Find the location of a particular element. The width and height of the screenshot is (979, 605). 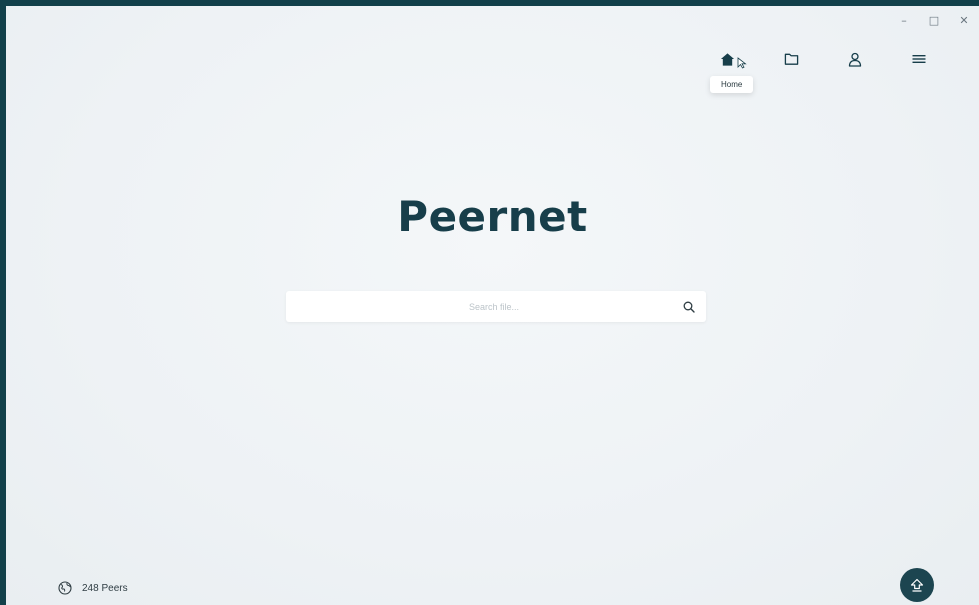

search-button is located at coordinates (689, 306).